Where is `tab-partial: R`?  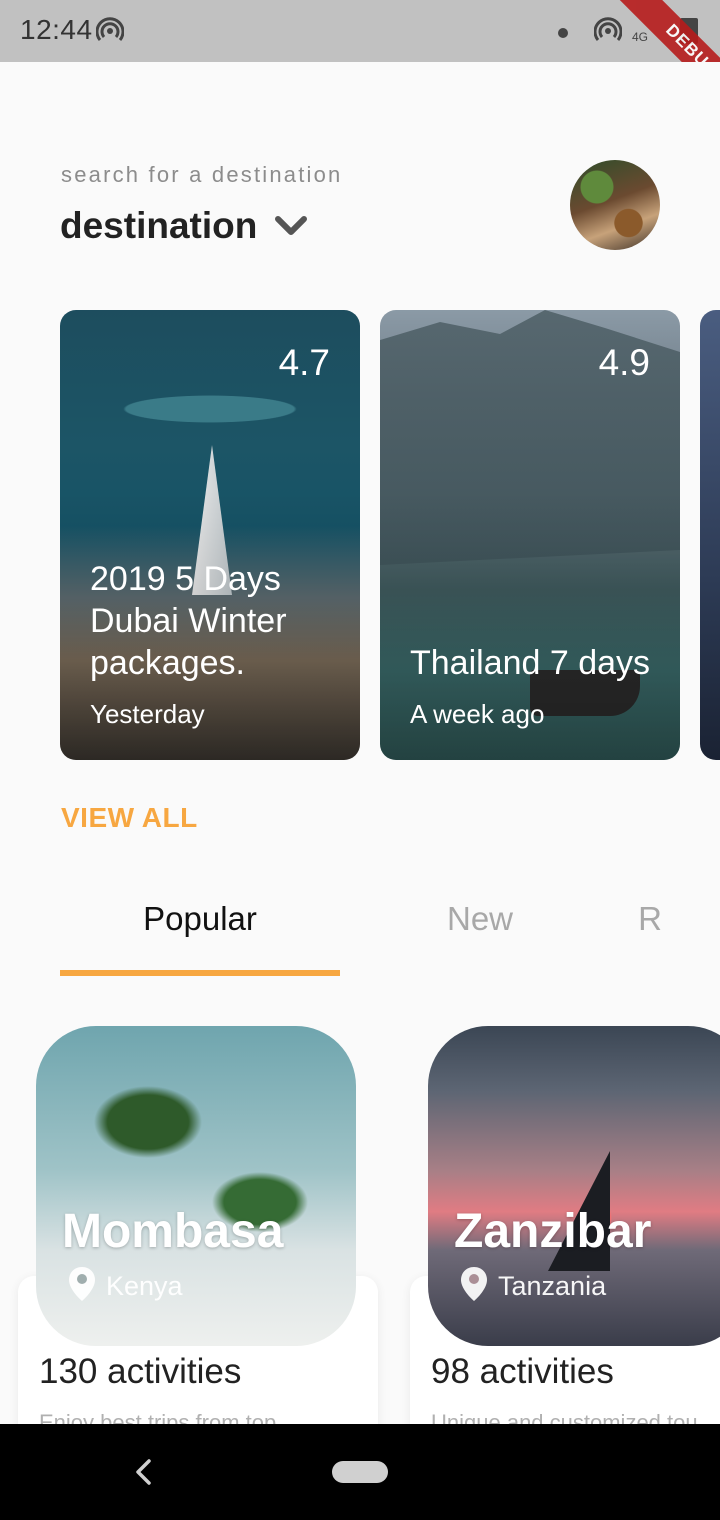 tab-partial: R is located at coordinates (650, 919).